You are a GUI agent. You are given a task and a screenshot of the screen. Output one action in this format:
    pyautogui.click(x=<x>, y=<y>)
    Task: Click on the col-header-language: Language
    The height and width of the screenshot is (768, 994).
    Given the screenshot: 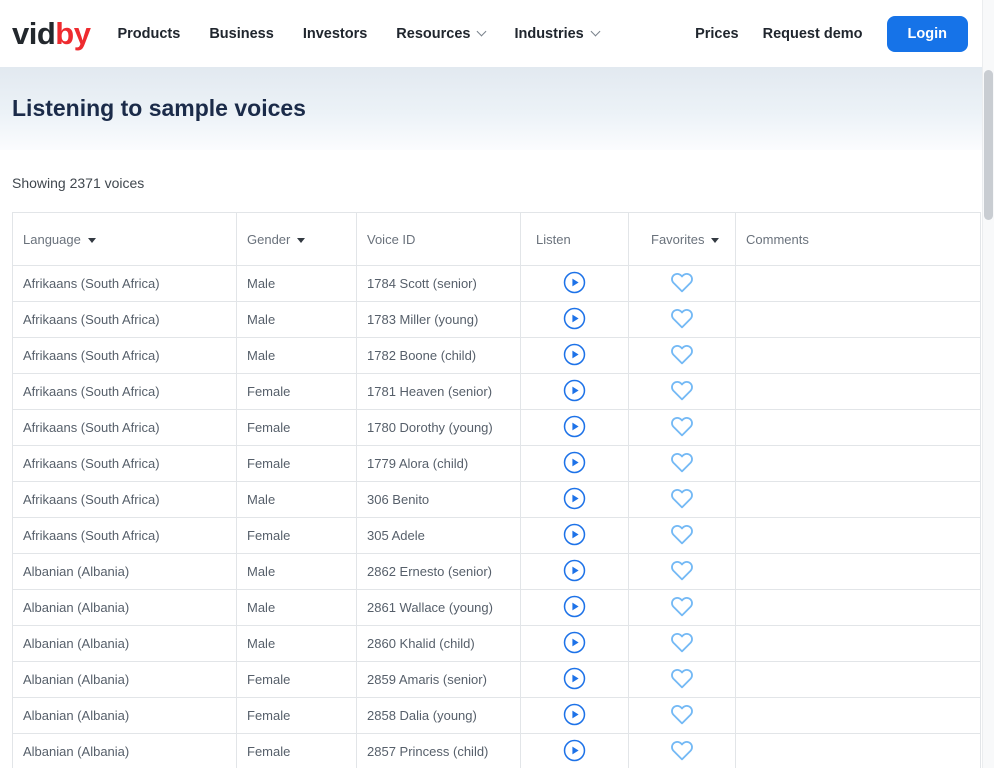 What is the action you would take?
    pyautogui.click(x=124, y=239)
    